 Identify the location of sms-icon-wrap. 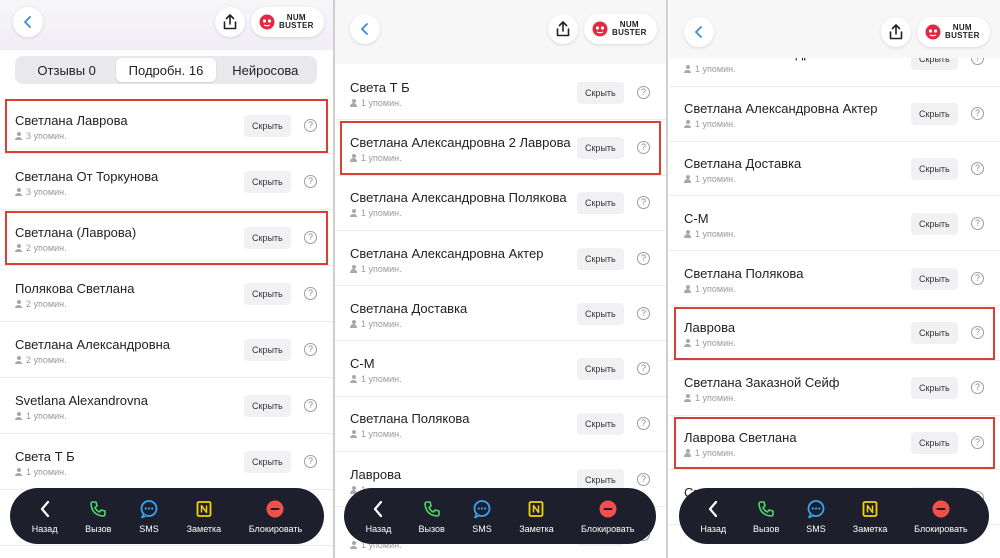
(482, 509).